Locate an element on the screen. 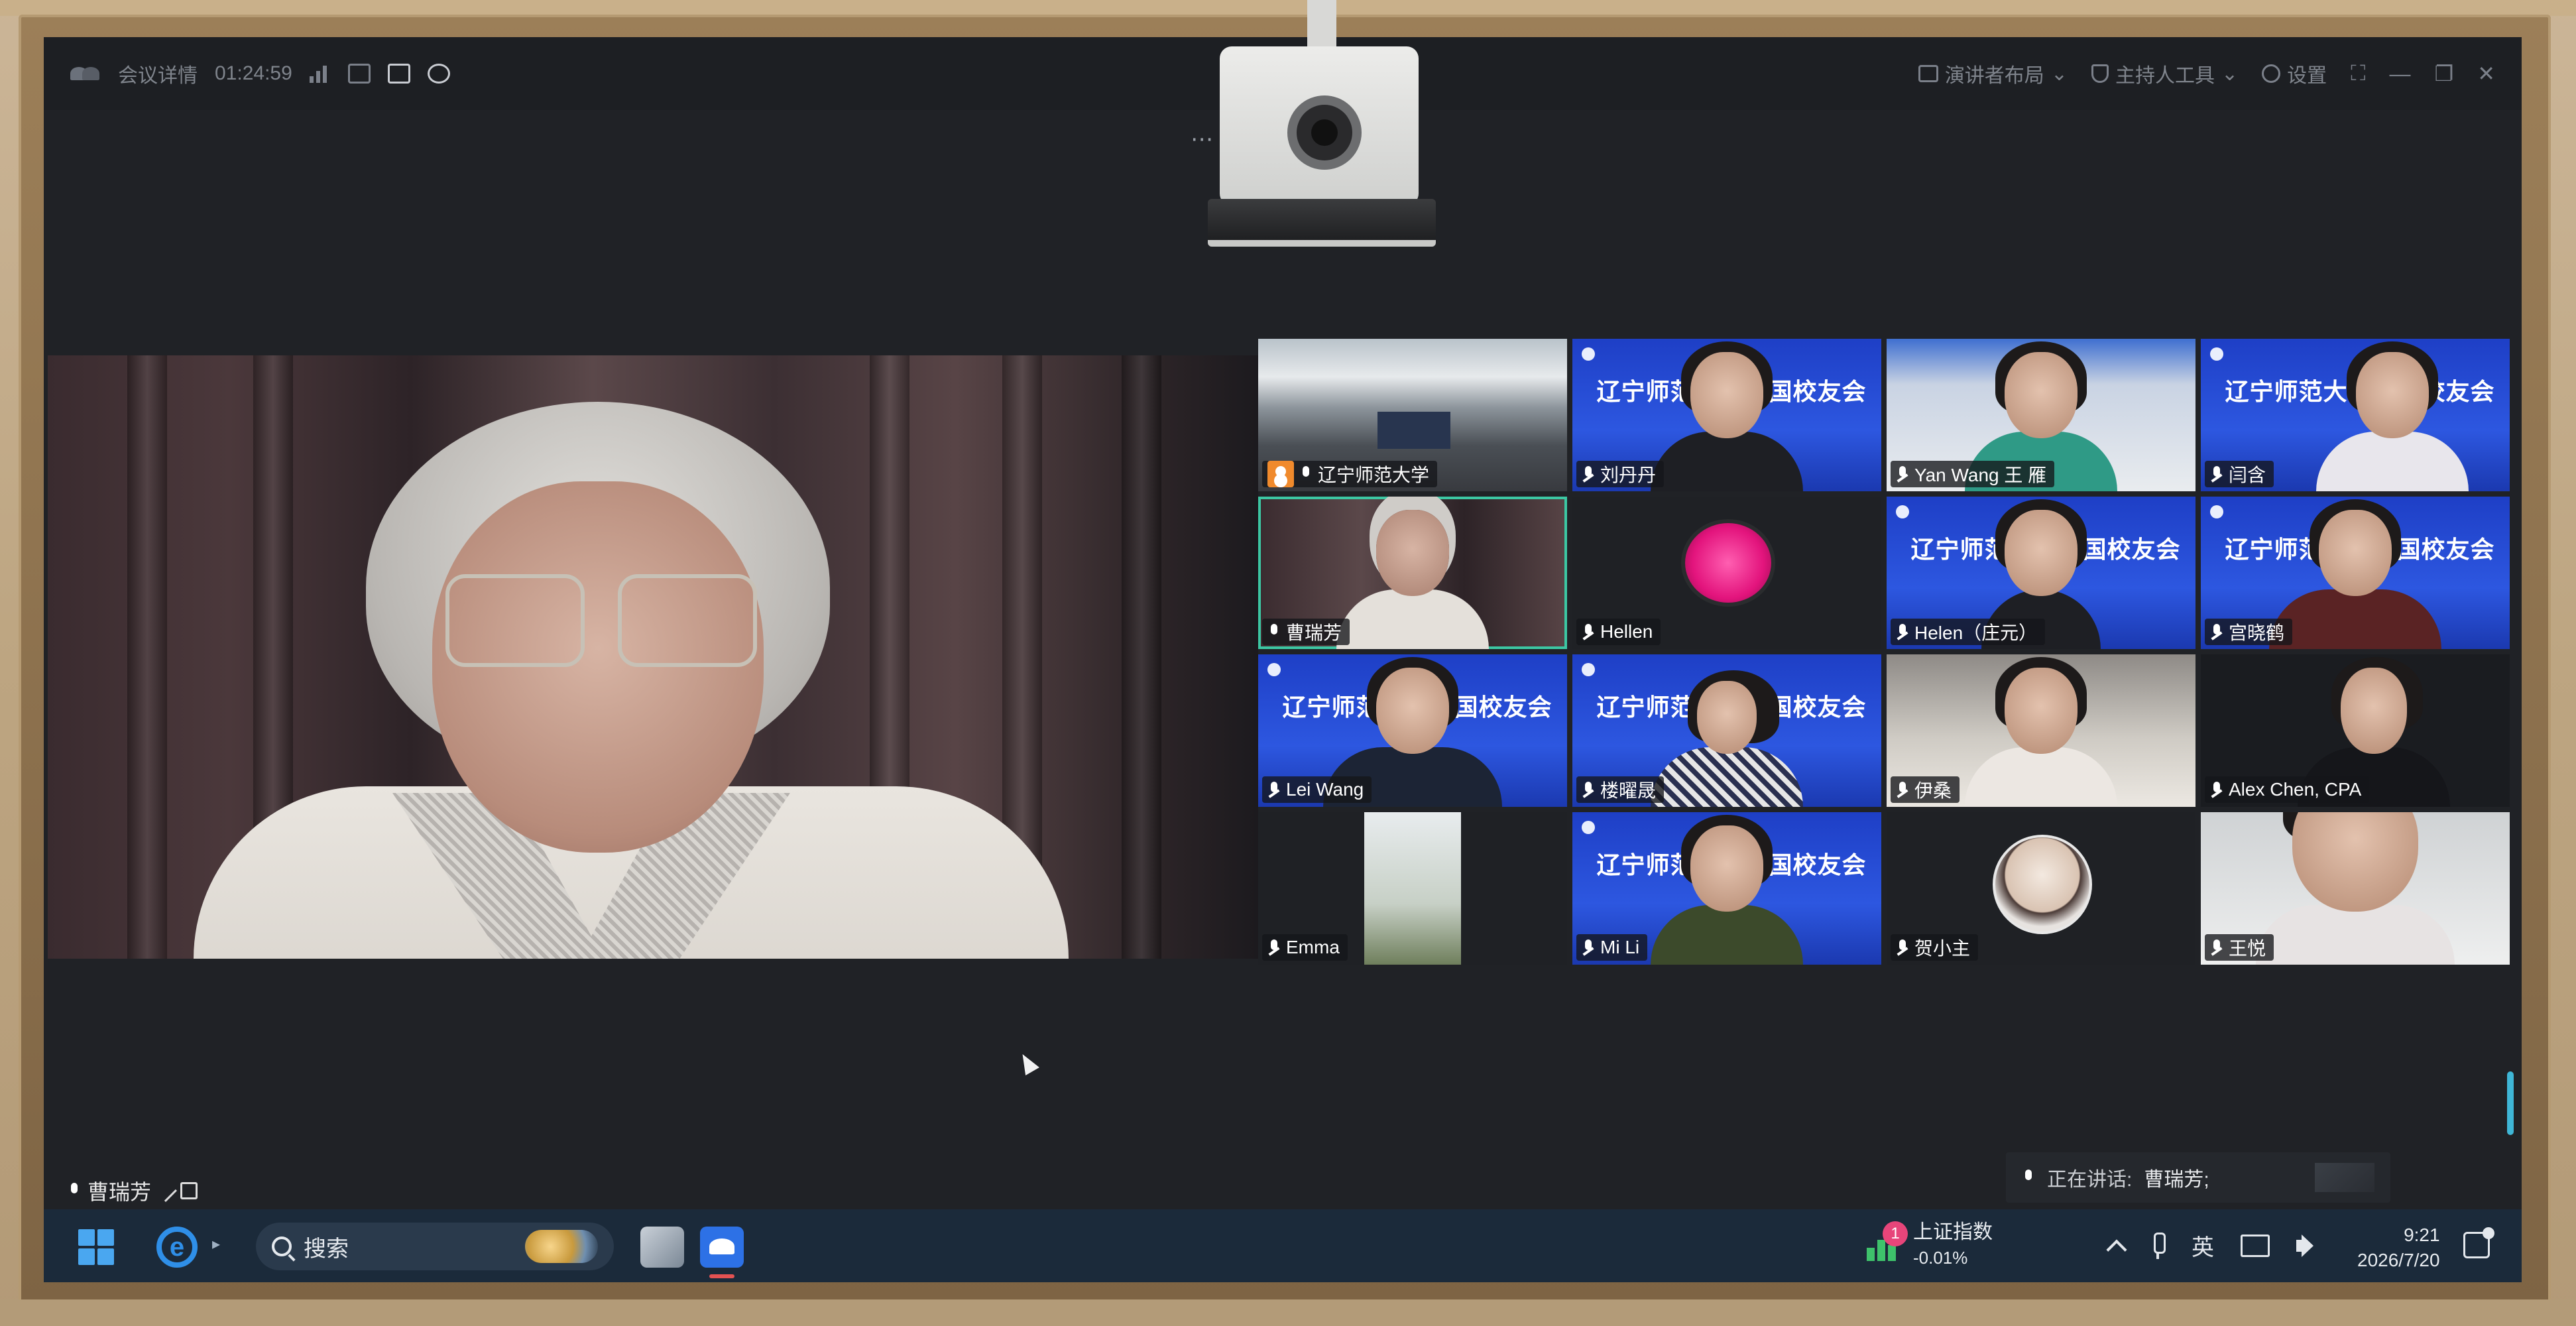 This screenshot has width=2576, height=1326. mic-on-icon is located at coordinates (1306, 474).